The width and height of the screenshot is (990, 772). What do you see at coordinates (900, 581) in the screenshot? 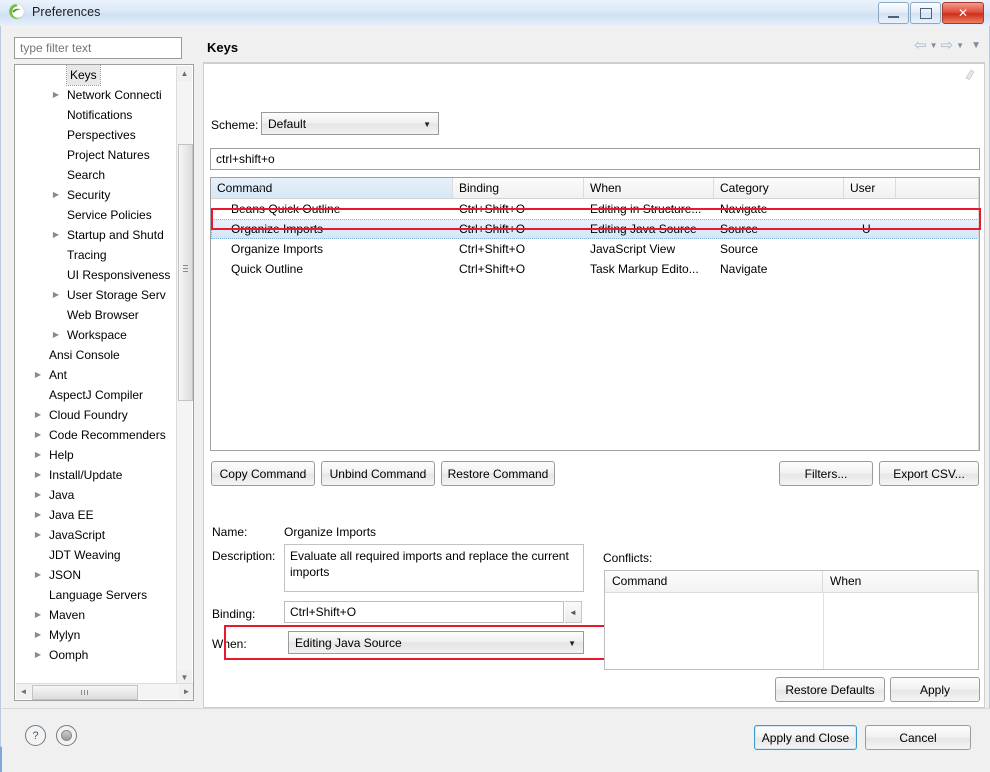
I see `conflicts-column-header-when: When` at bounding box center [900, 581].